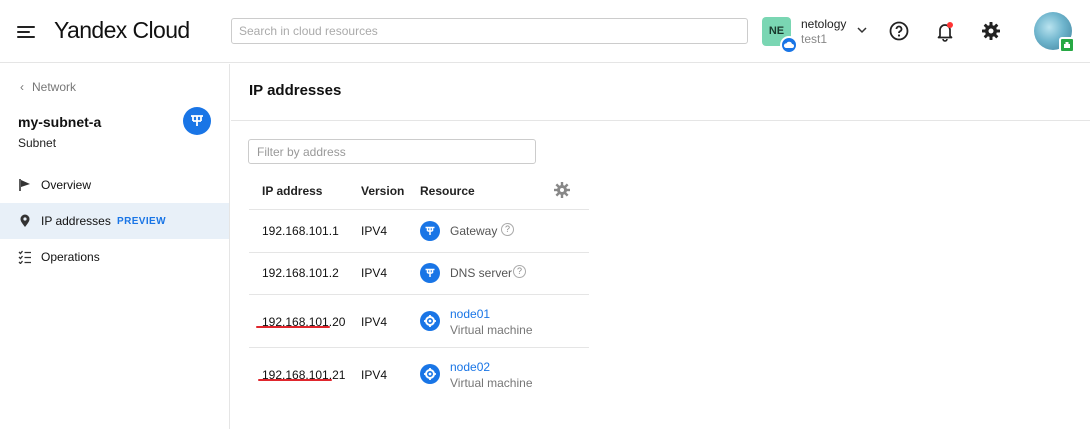 The width and height of the screenshot is (1090, 429). I want to click on divider, so click(660, 120).